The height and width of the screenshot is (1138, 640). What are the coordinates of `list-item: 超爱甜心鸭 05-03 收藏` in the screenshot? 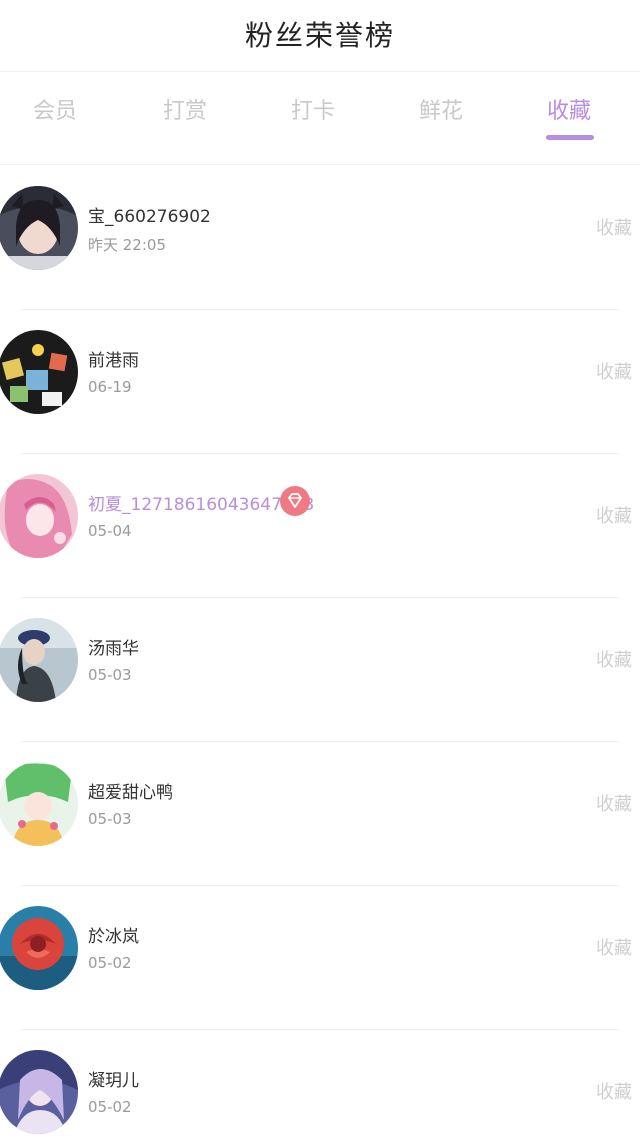 It's located at (320, 814).